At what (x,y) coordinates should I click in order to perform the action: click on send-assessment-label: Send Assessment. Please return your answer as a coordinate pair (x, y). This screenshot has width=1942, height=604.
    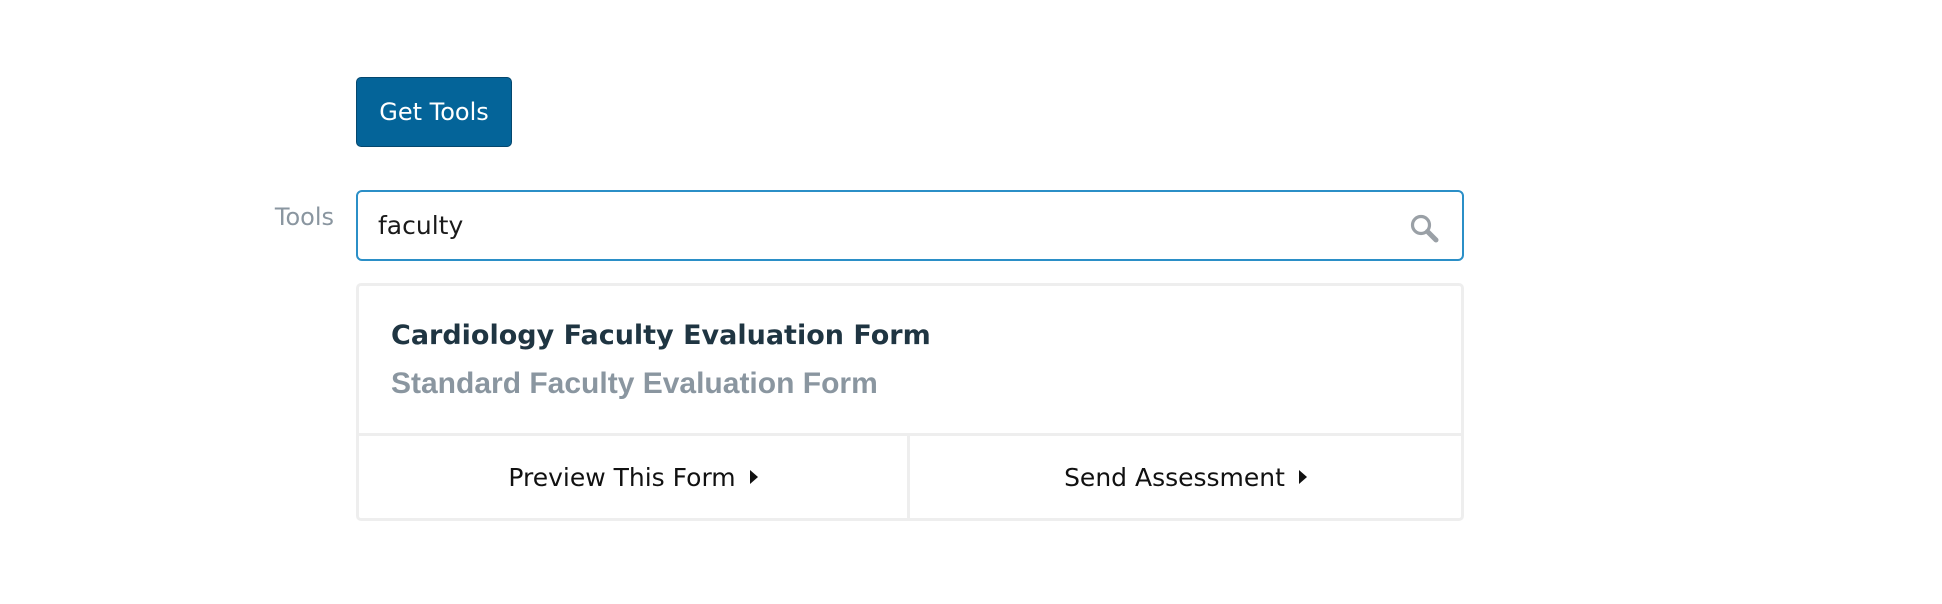
    Looking at the image, I should click on (1174, 477).